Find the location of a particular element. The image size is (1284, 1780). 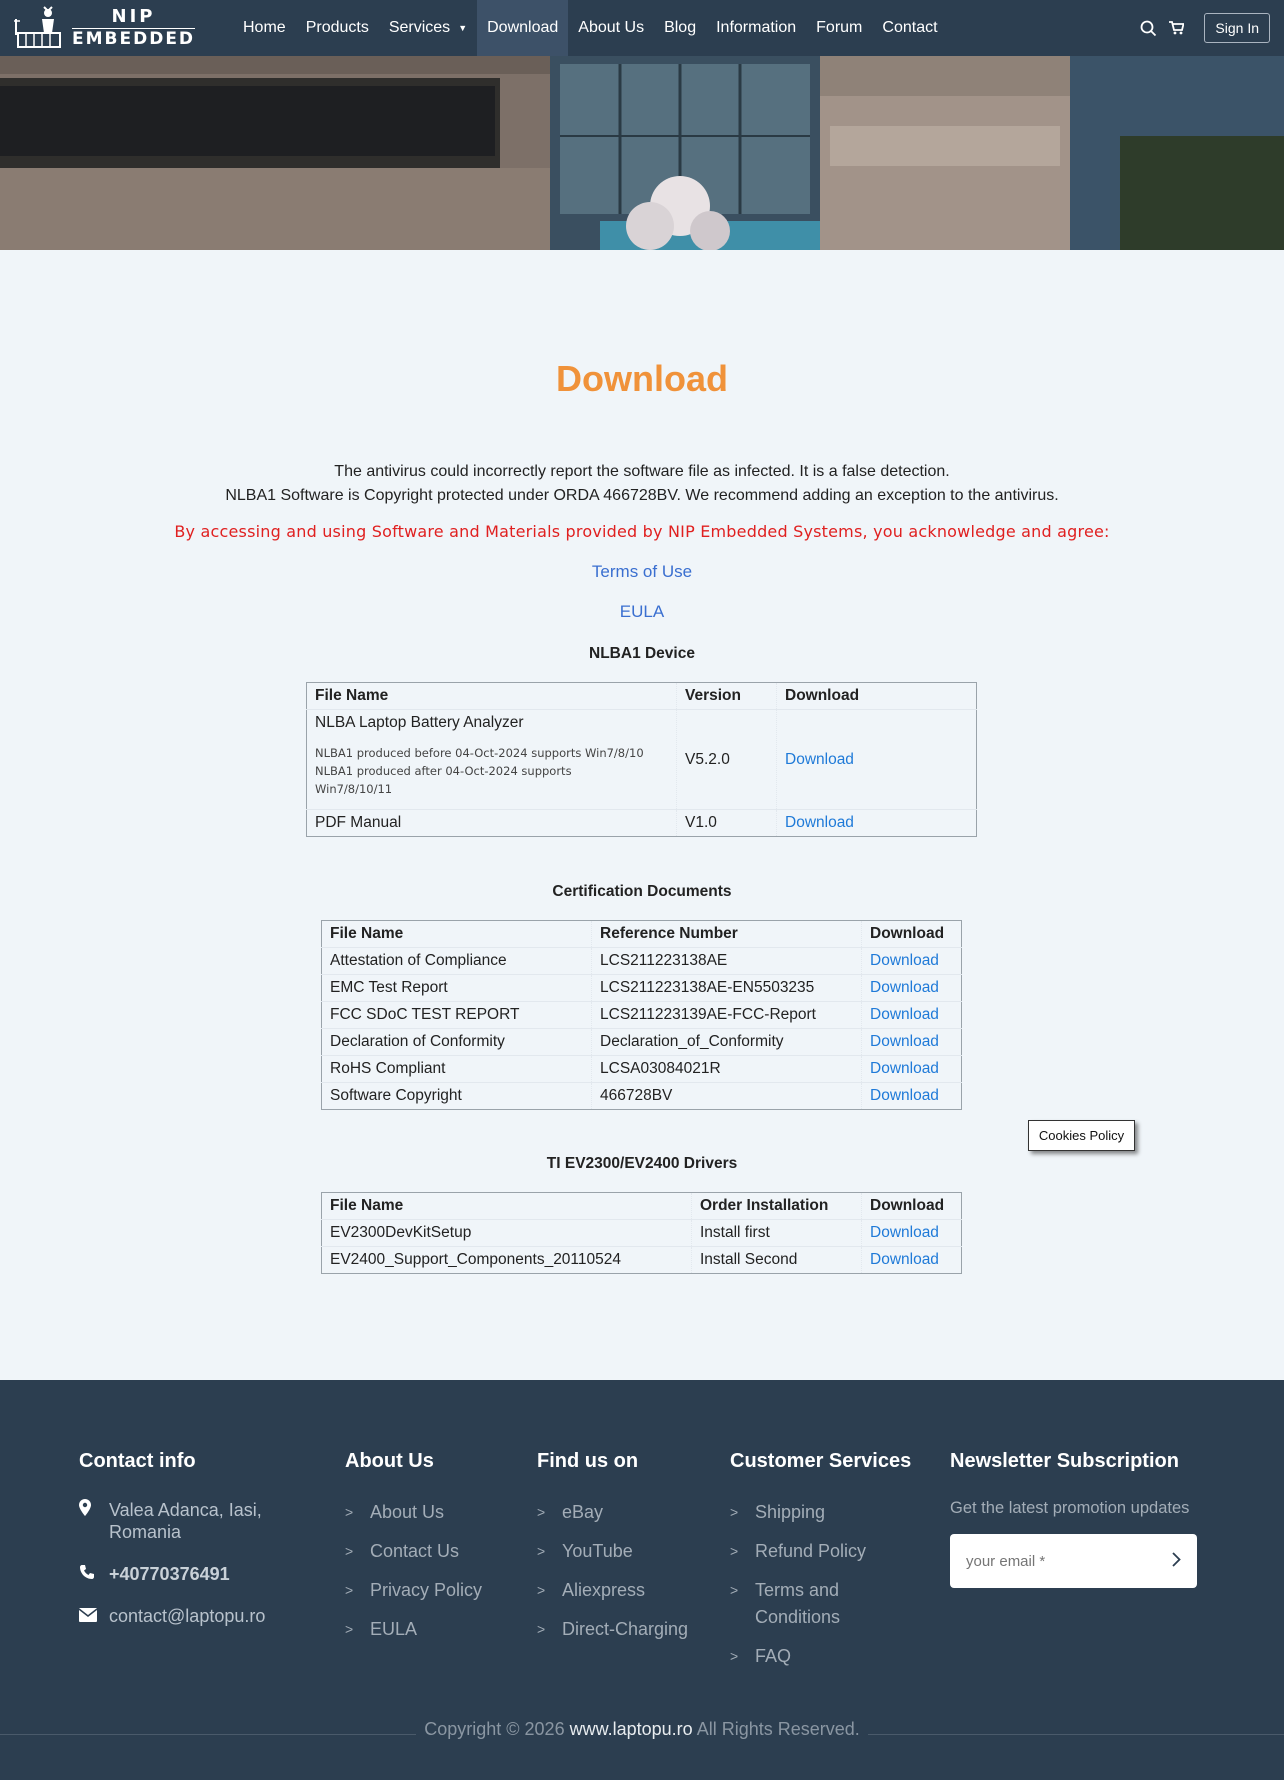

nav-forum: Forum is located at coordinates (839, 28).